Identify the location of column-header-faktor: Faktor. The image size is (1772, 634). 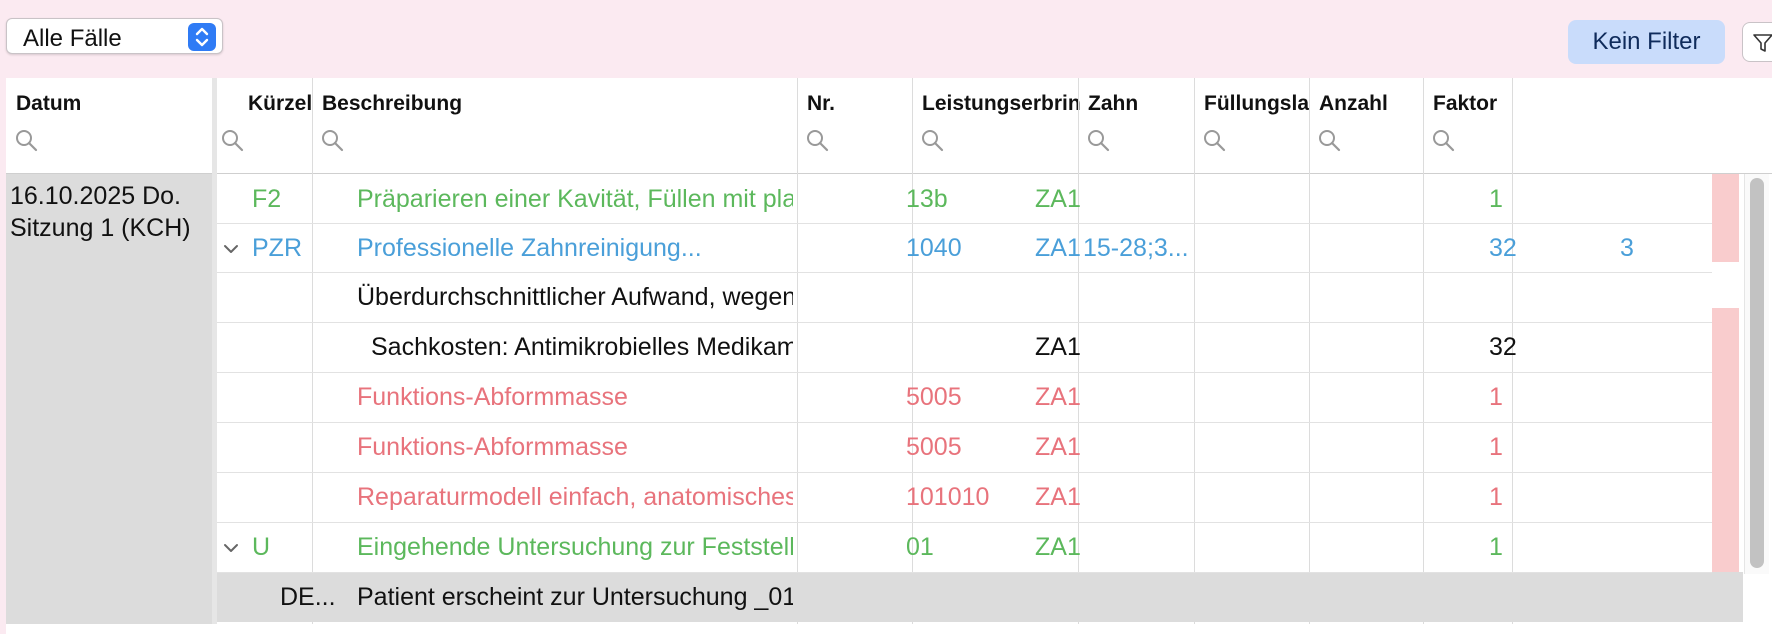
(1467, 125).